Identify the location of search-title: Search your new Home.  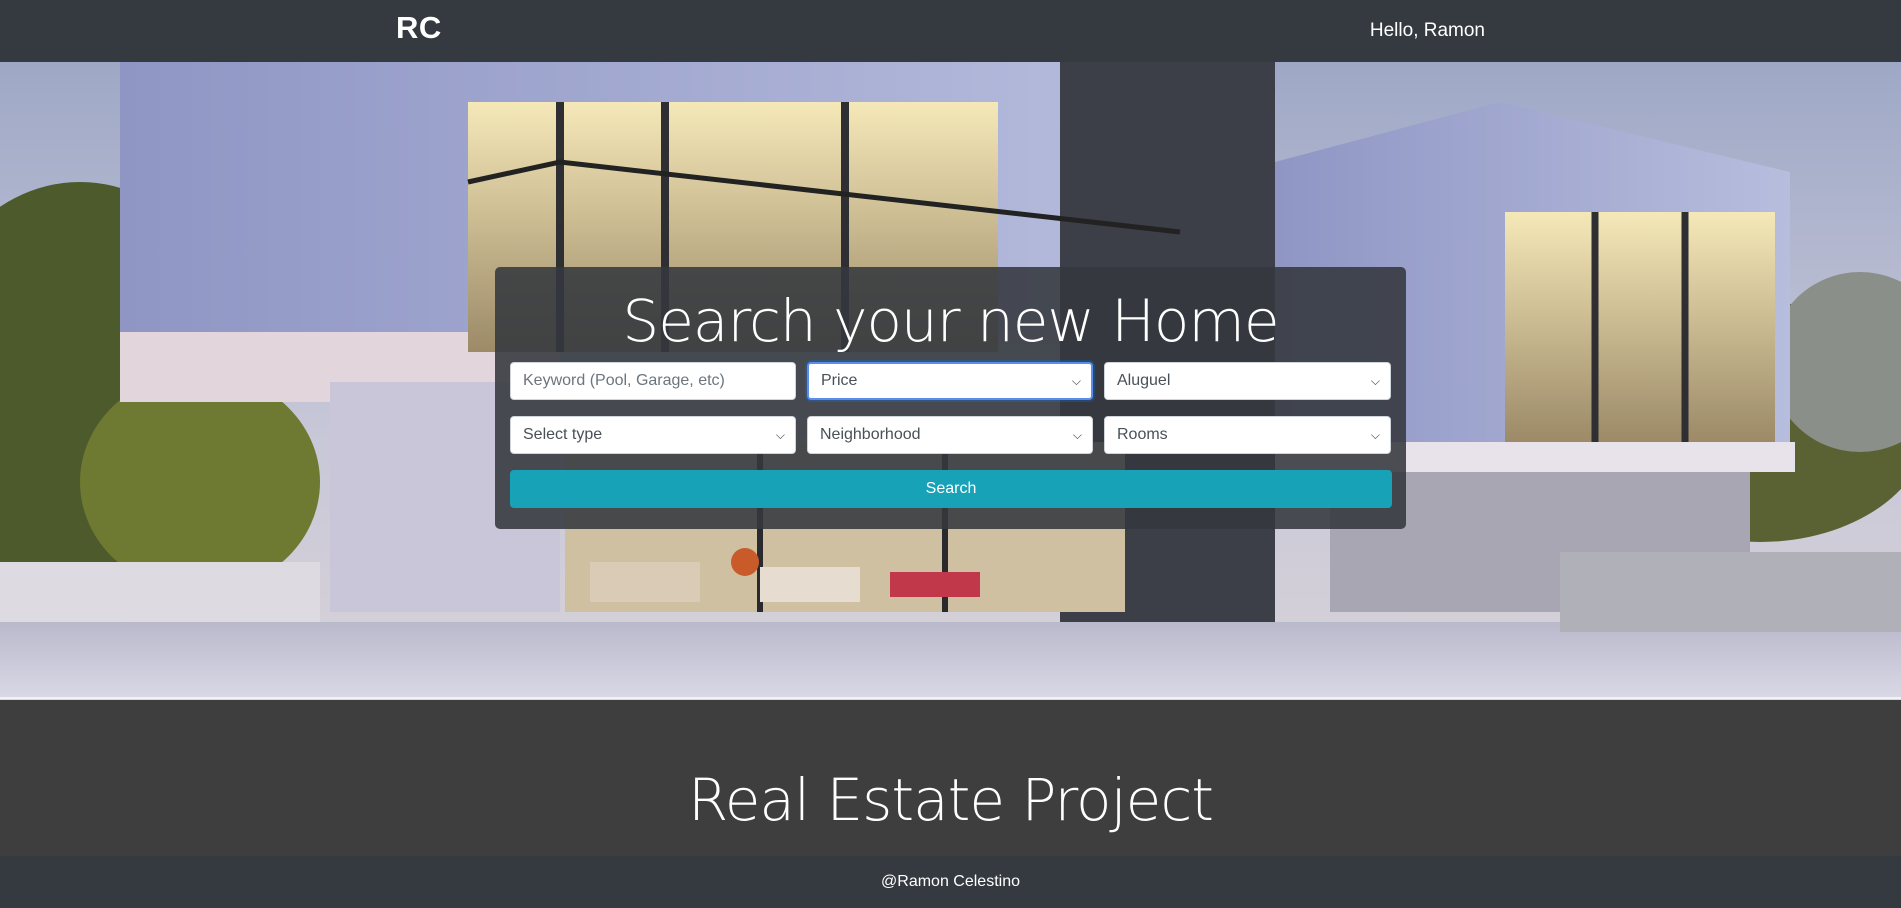
(950, 321).